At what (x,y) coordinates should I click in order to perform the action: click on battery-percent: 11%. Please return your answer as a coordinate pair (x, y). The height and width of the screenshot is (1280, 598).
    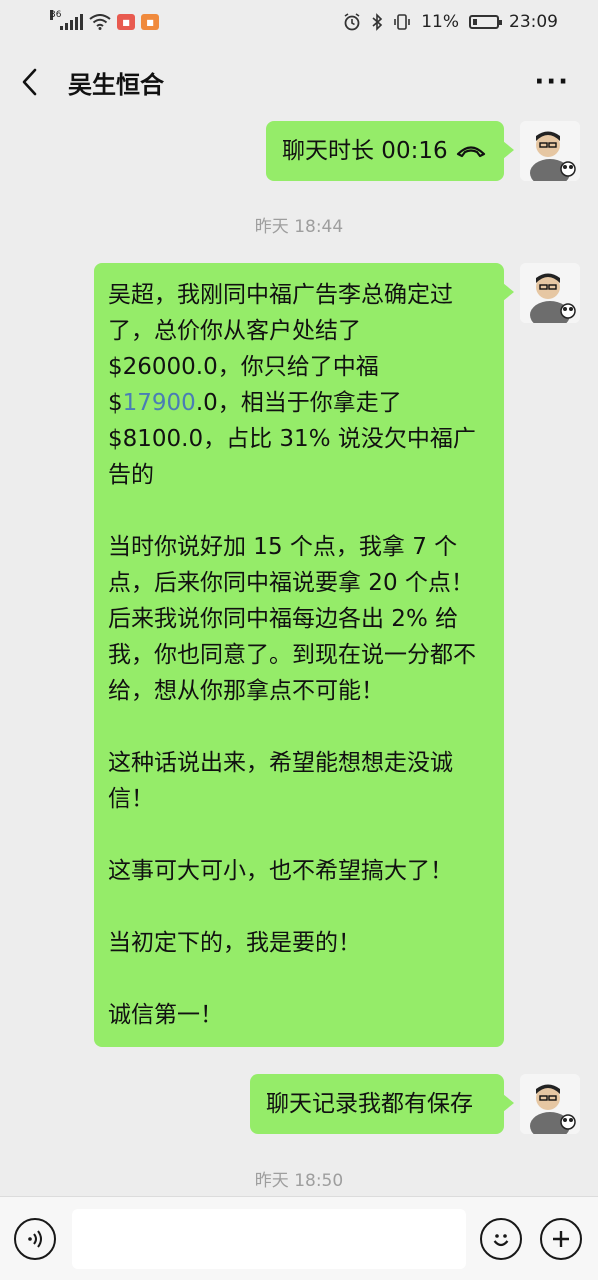
    Looking at the image, I should click on (440, 22).